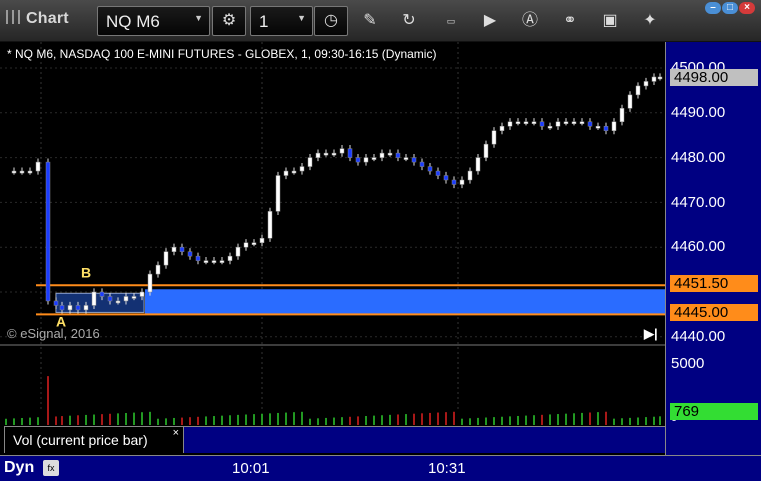  I want to click on price-tick: 4440.00, so click(698, 336).